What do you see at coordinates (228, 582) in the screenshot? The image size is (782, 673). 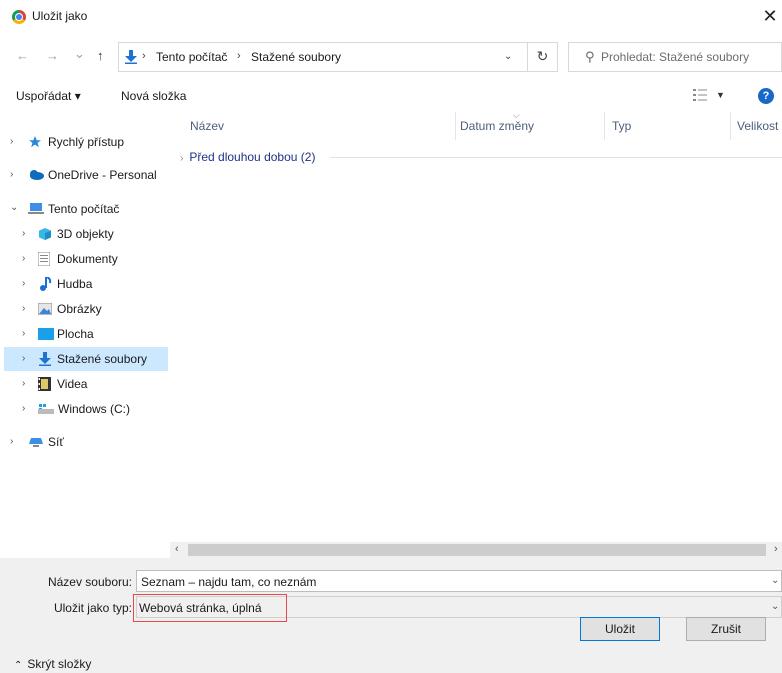 I see `filename-value: Seznam – najdu tam, co neznám` at bounding box center [228, 582].